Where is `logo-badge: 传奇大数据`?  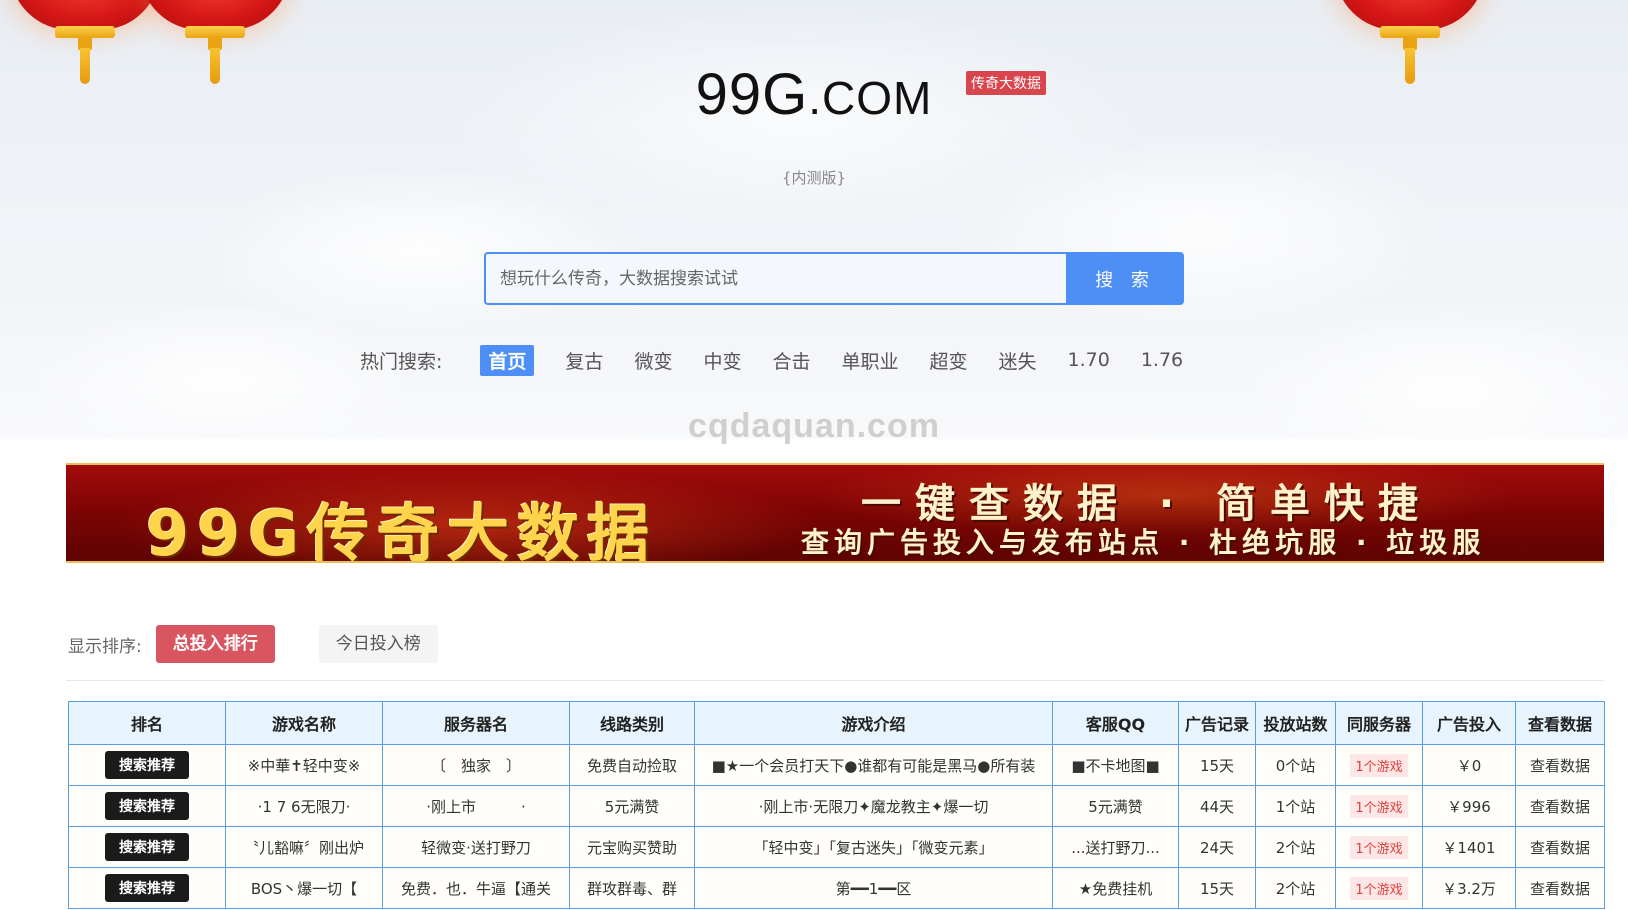 logo-badge: 传奇大数据 is located at coordinates (1006, 83).